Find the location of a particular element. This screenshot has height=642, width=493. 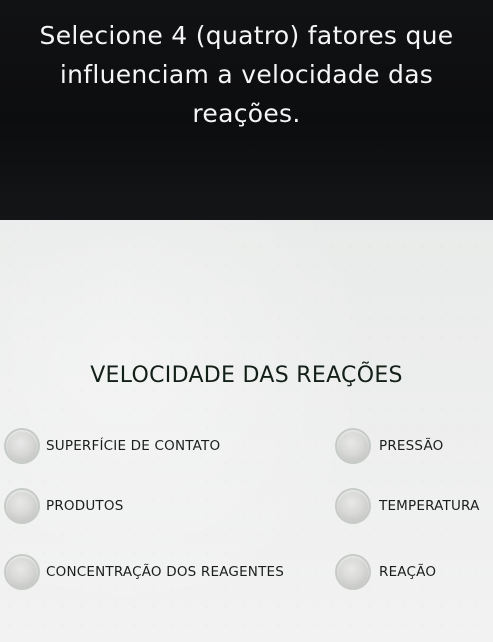

option-label: CONCENTRAÇÃO DOS REAGENTES is located at coordinates (165, 572).